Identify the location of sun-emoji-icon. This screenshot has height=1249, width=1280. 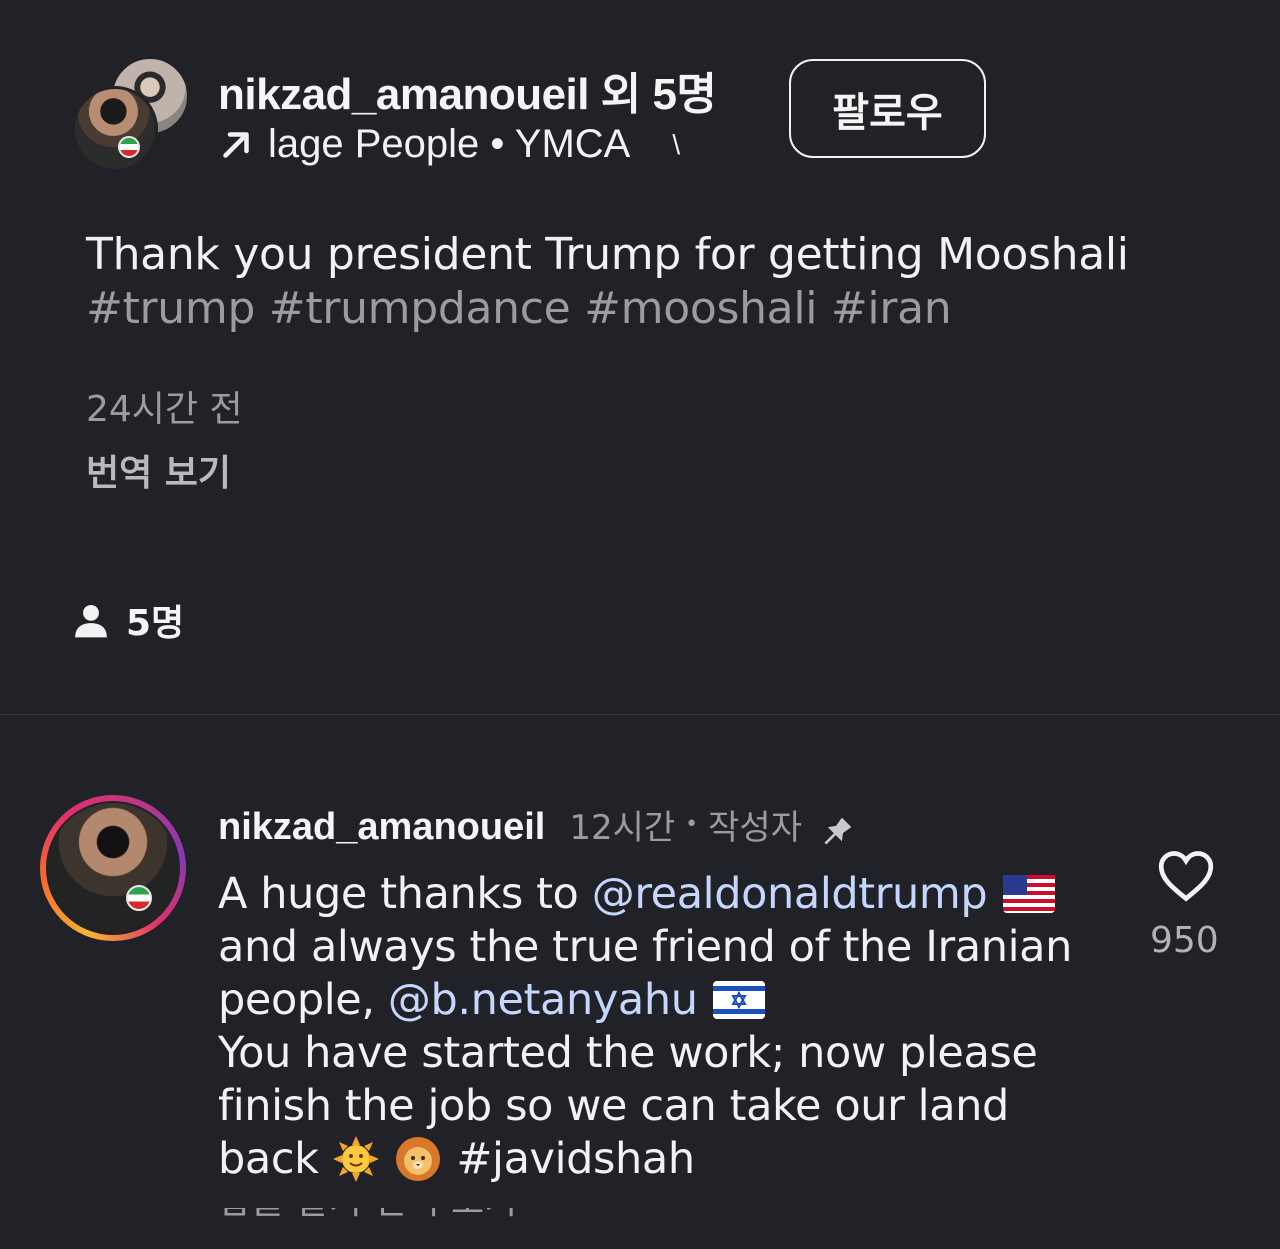
(355, 1158).